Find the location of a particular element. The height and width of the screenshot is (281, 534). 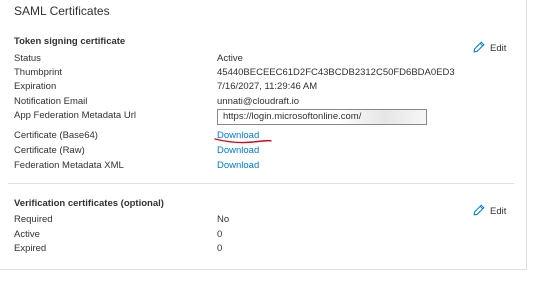

active-label: Active is located at coordinates (27, 234).